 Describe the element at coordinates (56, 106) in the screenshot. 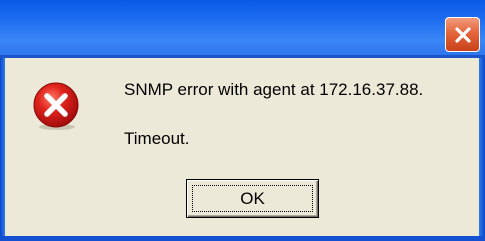

I see `error-icon` at that location.